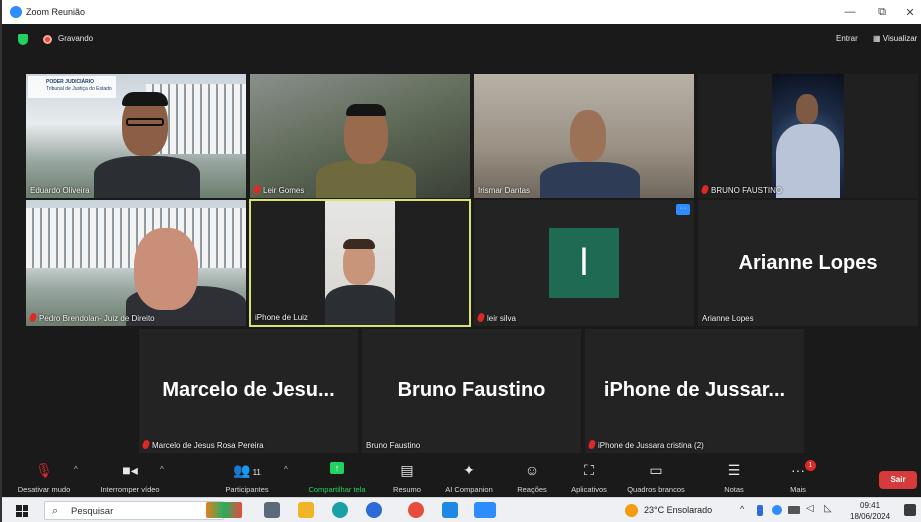 This screenshot has height=522, width=921. What do you see at coordinates (272, 510) in the screenshot?
I see `task-view-icon` at bounding box center [272, 510].